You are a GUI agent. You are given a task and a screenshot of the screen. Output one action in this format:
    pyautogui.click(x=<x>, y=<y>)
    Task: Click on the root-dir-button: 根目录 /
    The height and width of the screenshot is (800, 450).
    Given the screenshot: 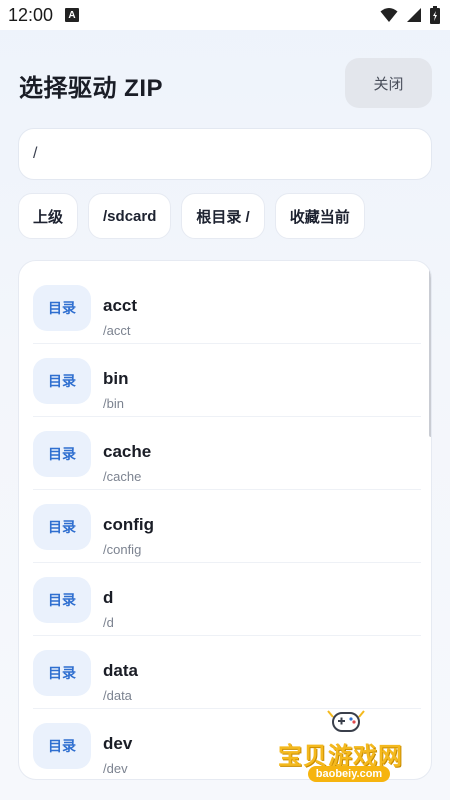 What is the action you would take?
    pyautogui.click(x=223, y=216)
    